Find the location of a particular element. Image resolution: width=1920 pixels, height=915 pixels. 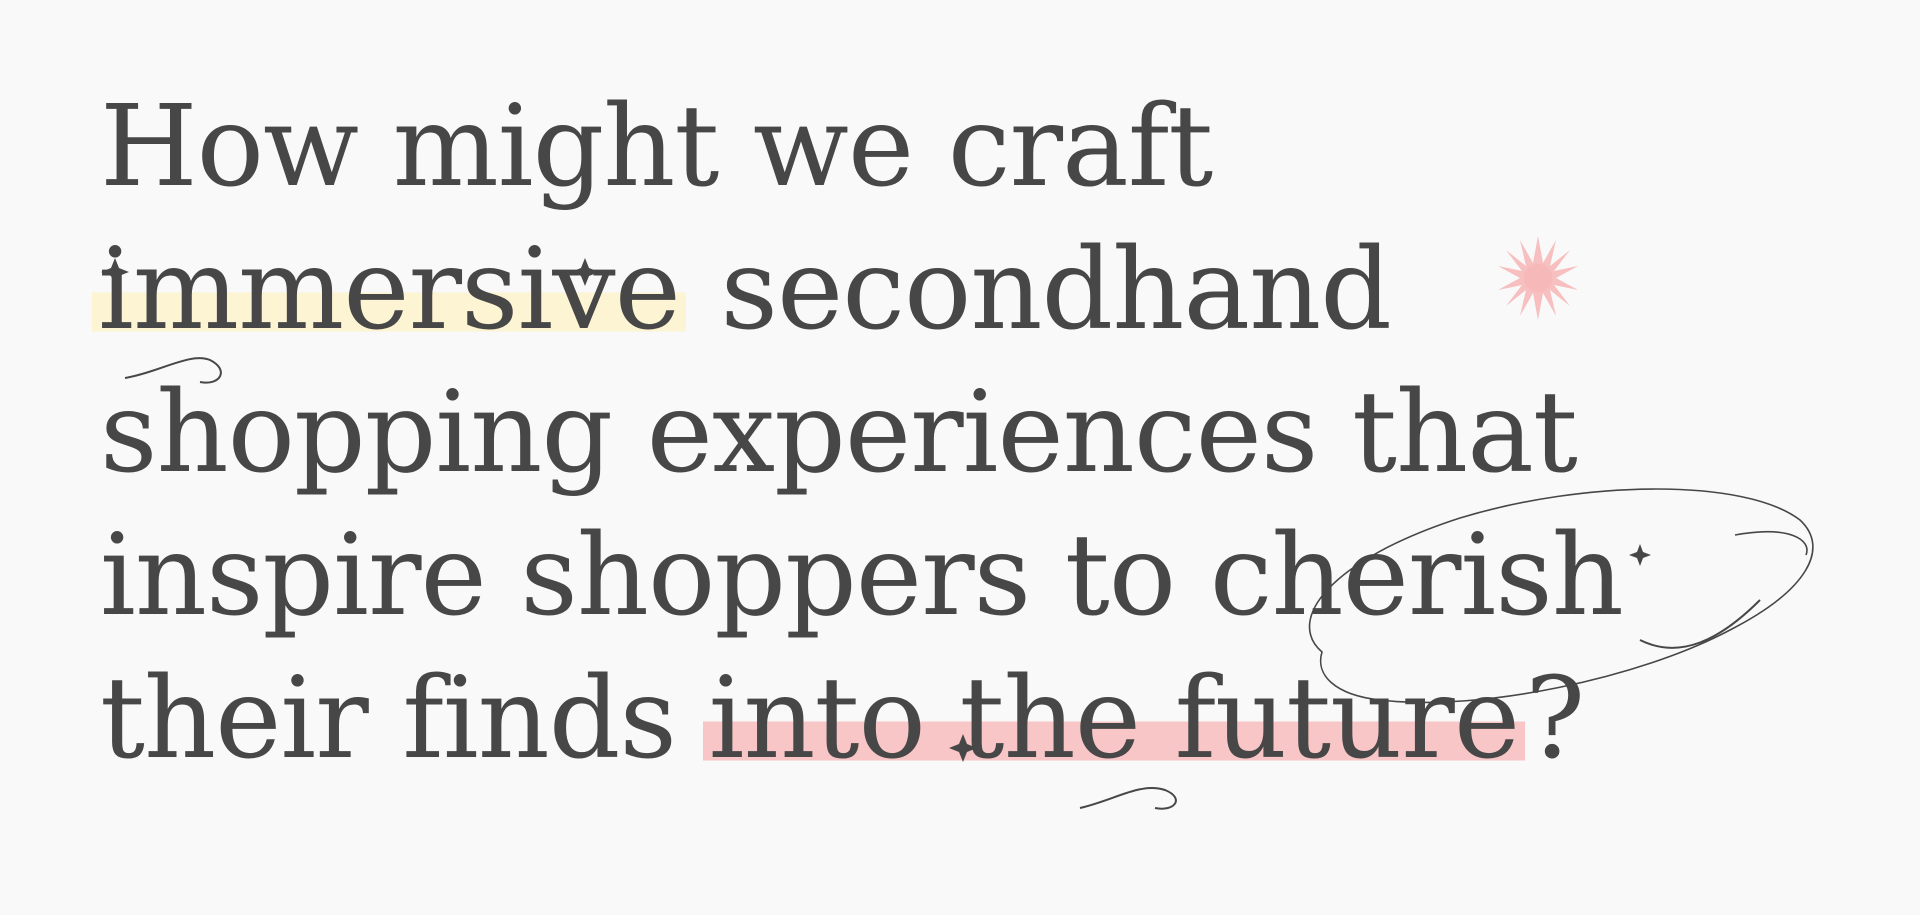

line-3-text: shopping experiences that is located at coordinates (839, 433).